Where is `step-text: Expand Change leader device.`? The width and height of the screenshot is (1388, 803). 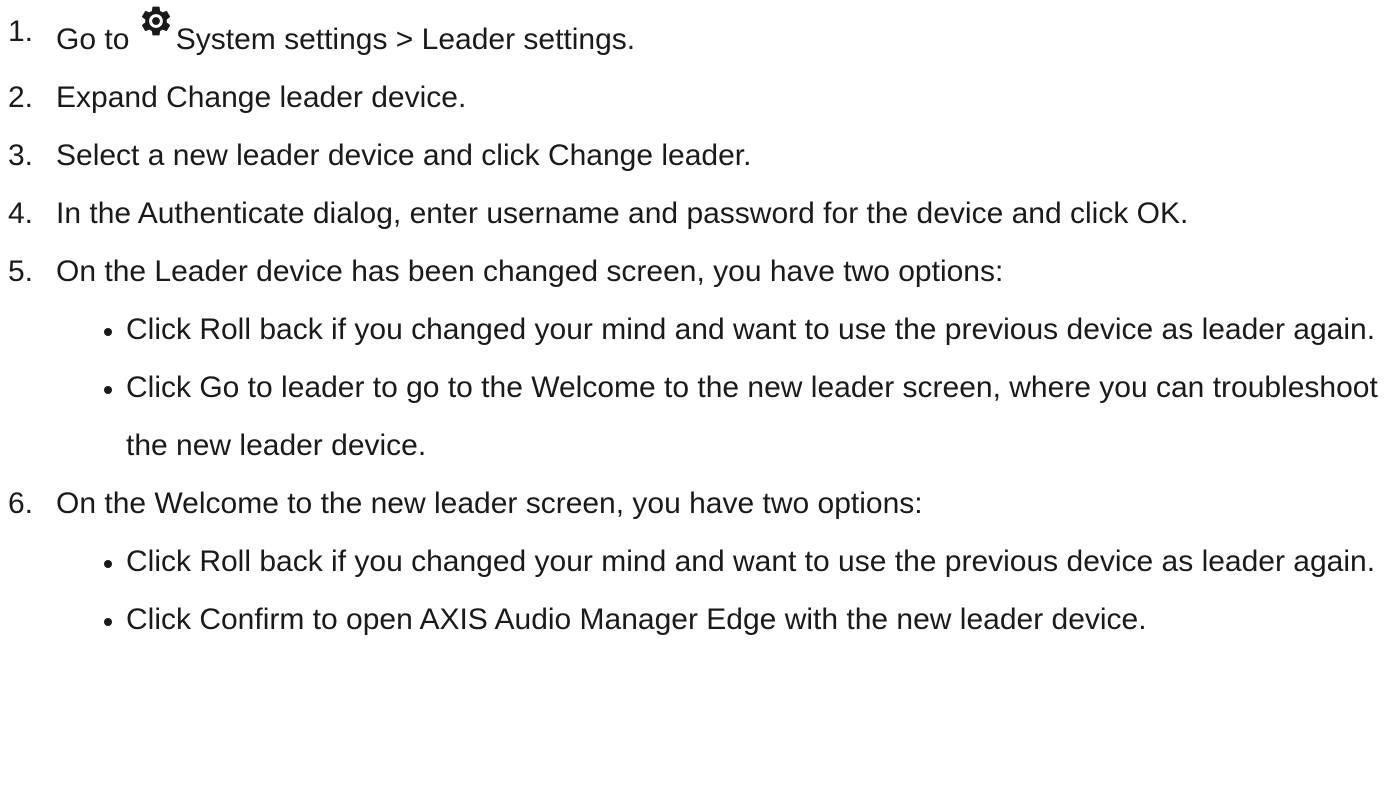 step-text: Expand Change leader device. is located at coordinates (261, 97).